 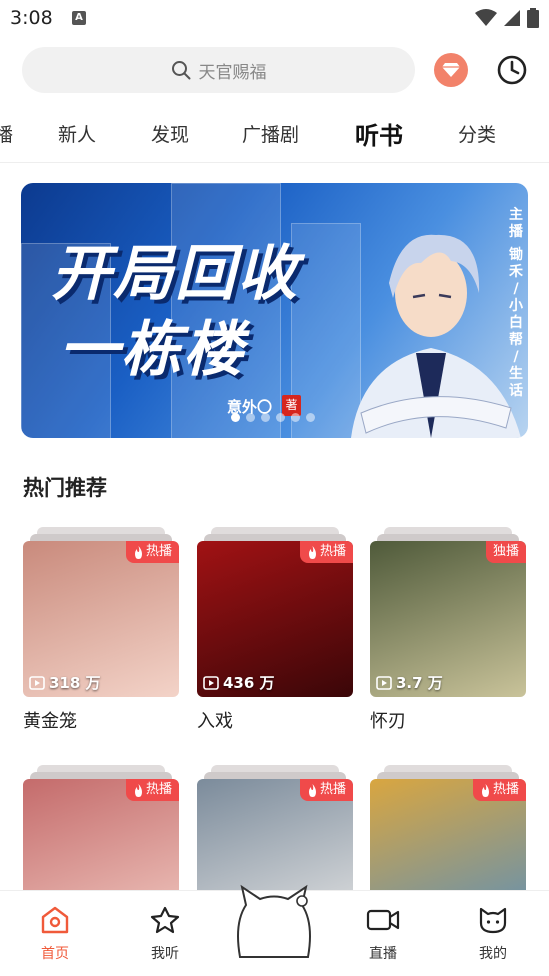 What do you see at coordinates (533, 18) in the screenshot?
I see `battery-icon` at bounding box center [533, 18].